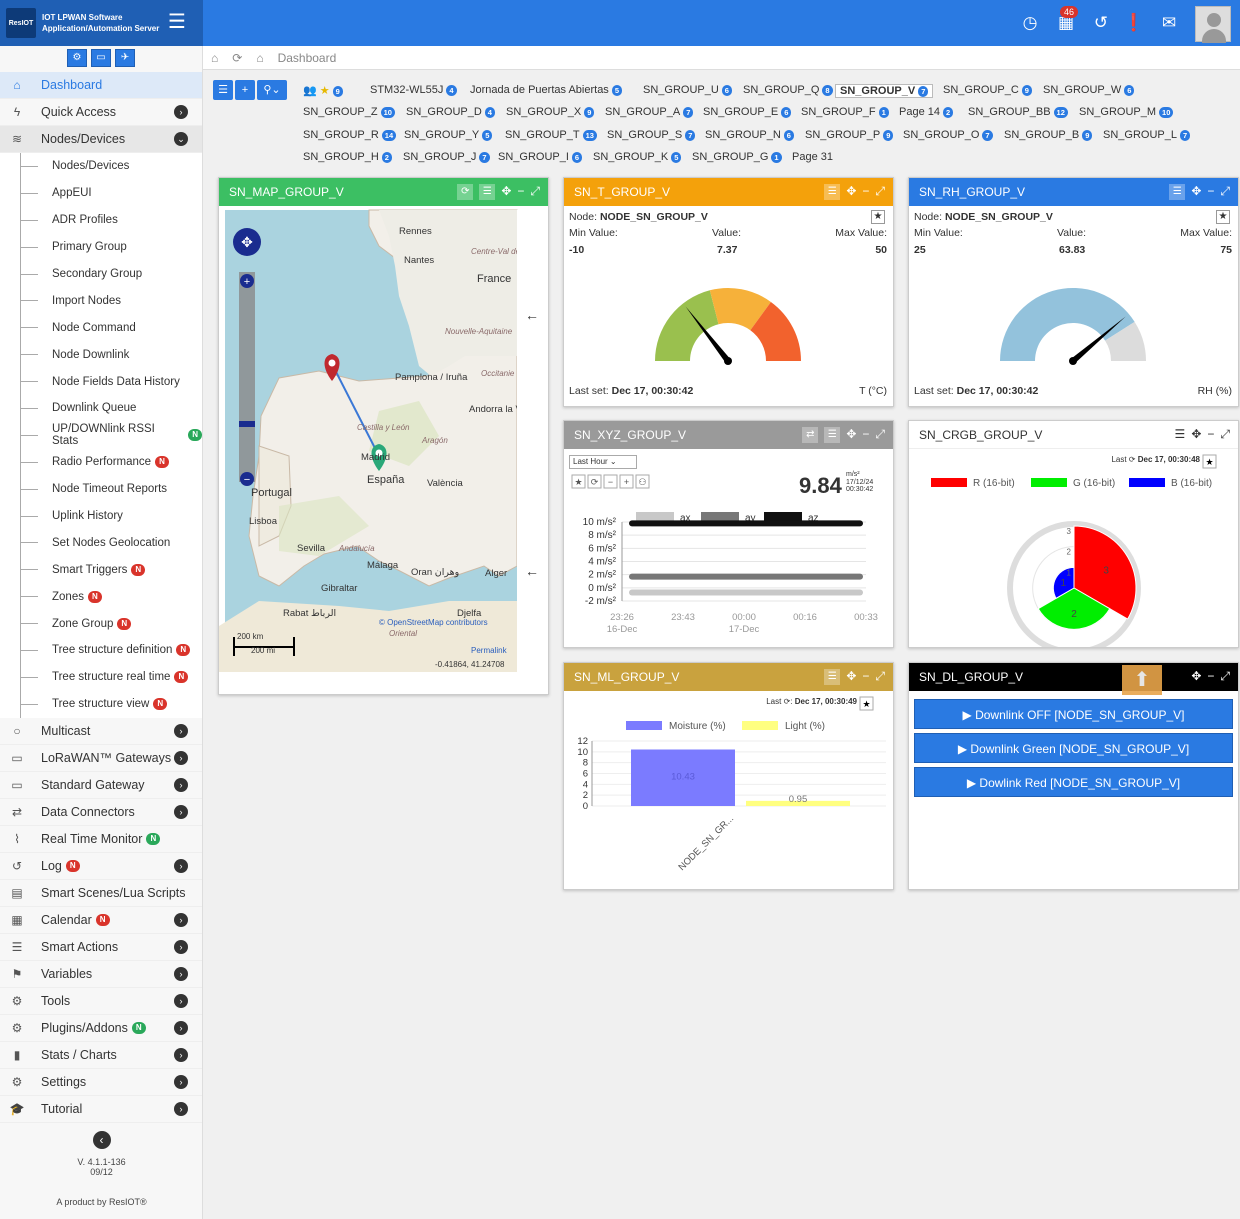 The height and width of the screenshot is (1219, 1240). Describe the element at coordinates (101, 866) in the screenshot. I see `sidebar-item: ↺ Log N ›` at that location.